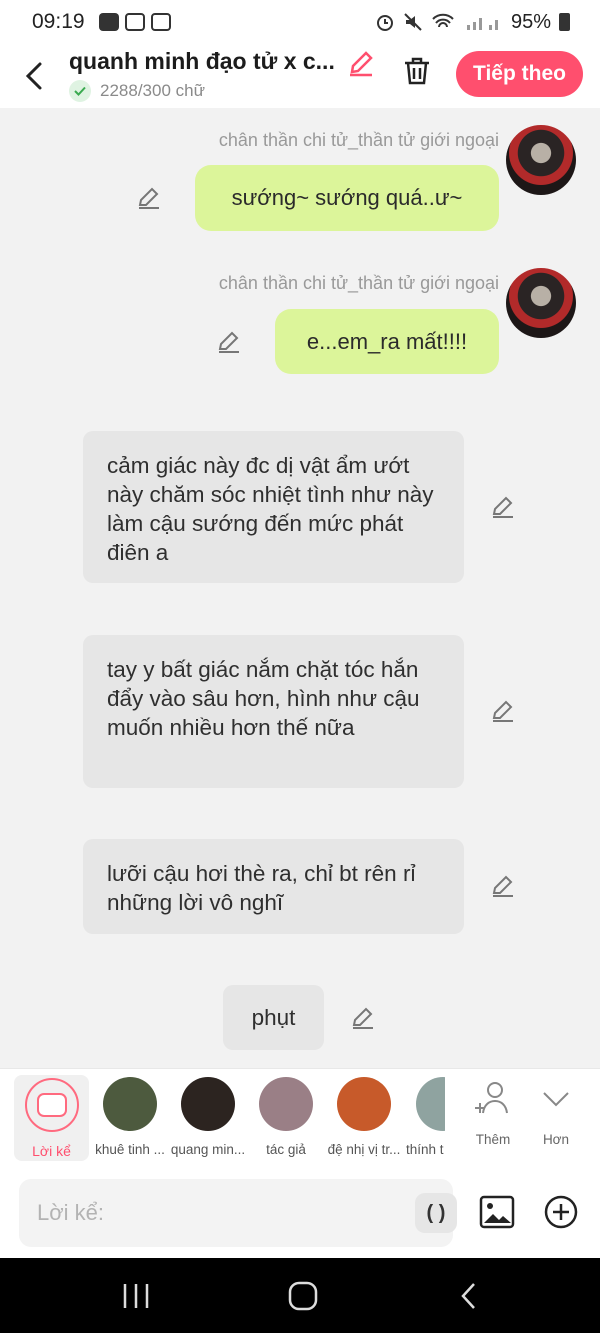 The height and width of the screenshot is (1333, 600). Describe the element at coordinates (561, 1212) in the screenshot. I see `add-icon` at that location.